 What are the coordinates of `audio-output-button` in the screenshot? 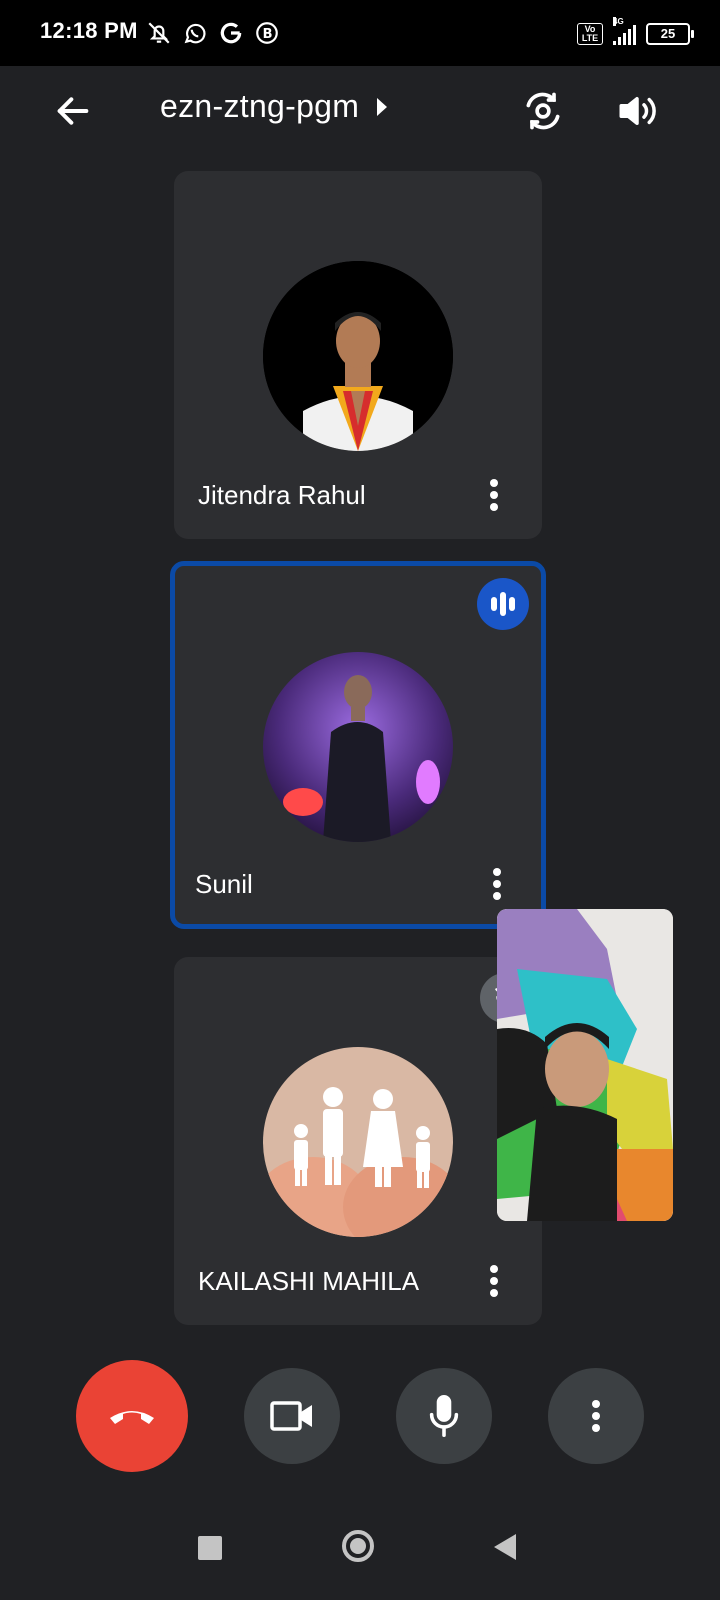 It's located at (637, 111).